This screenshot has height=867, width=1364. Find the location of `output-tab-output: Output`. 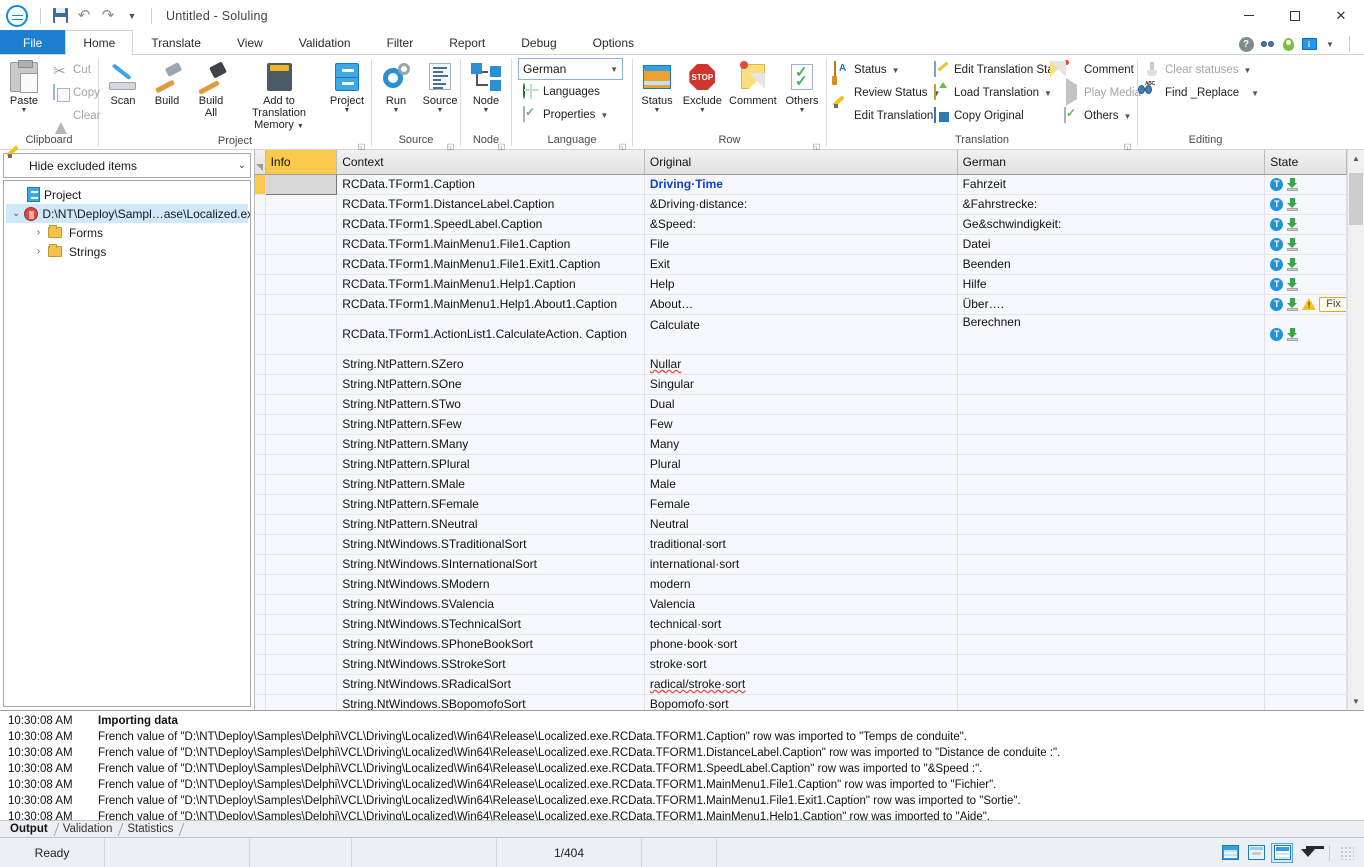

output-tab-output: Output is located at coordinates (30, 829).